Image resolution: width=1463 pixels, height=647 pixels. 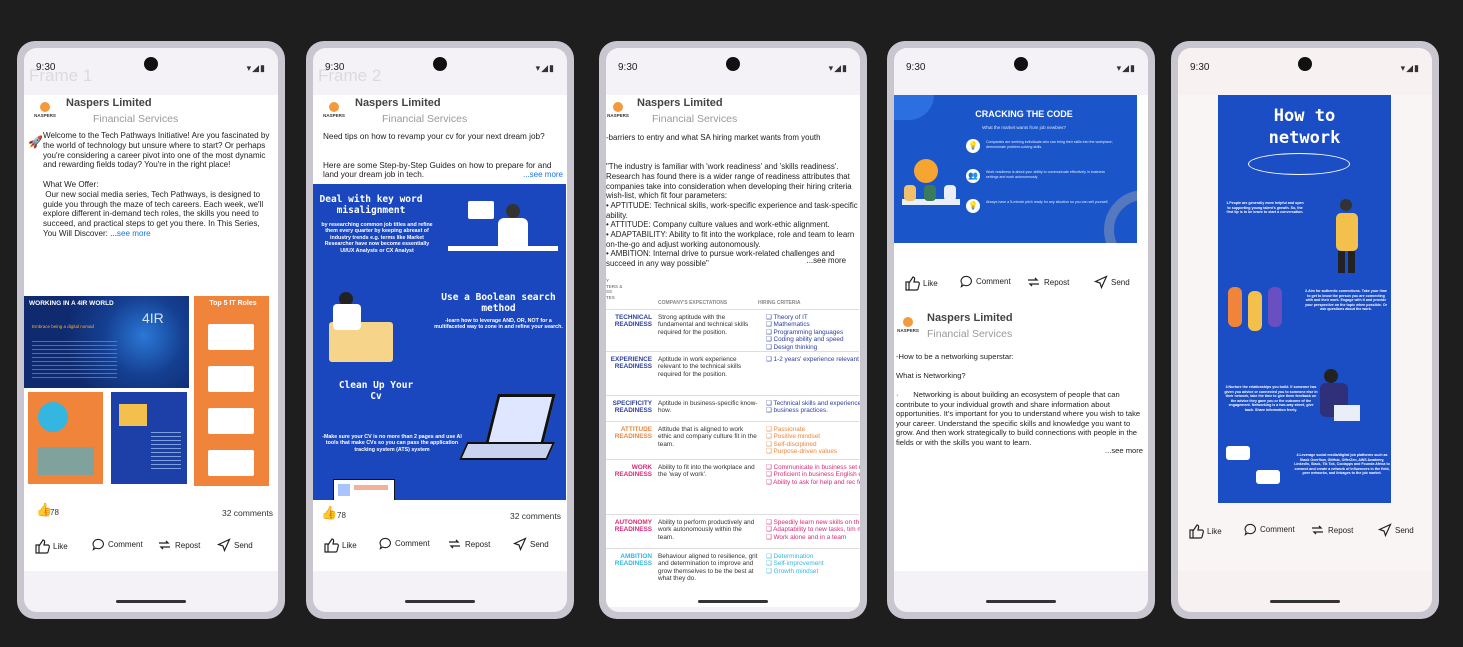 What do you see at coordinates (329, 512) in the screenshot?
I see `like-reaction-icon: 👍` at bounding box center [329, 512].